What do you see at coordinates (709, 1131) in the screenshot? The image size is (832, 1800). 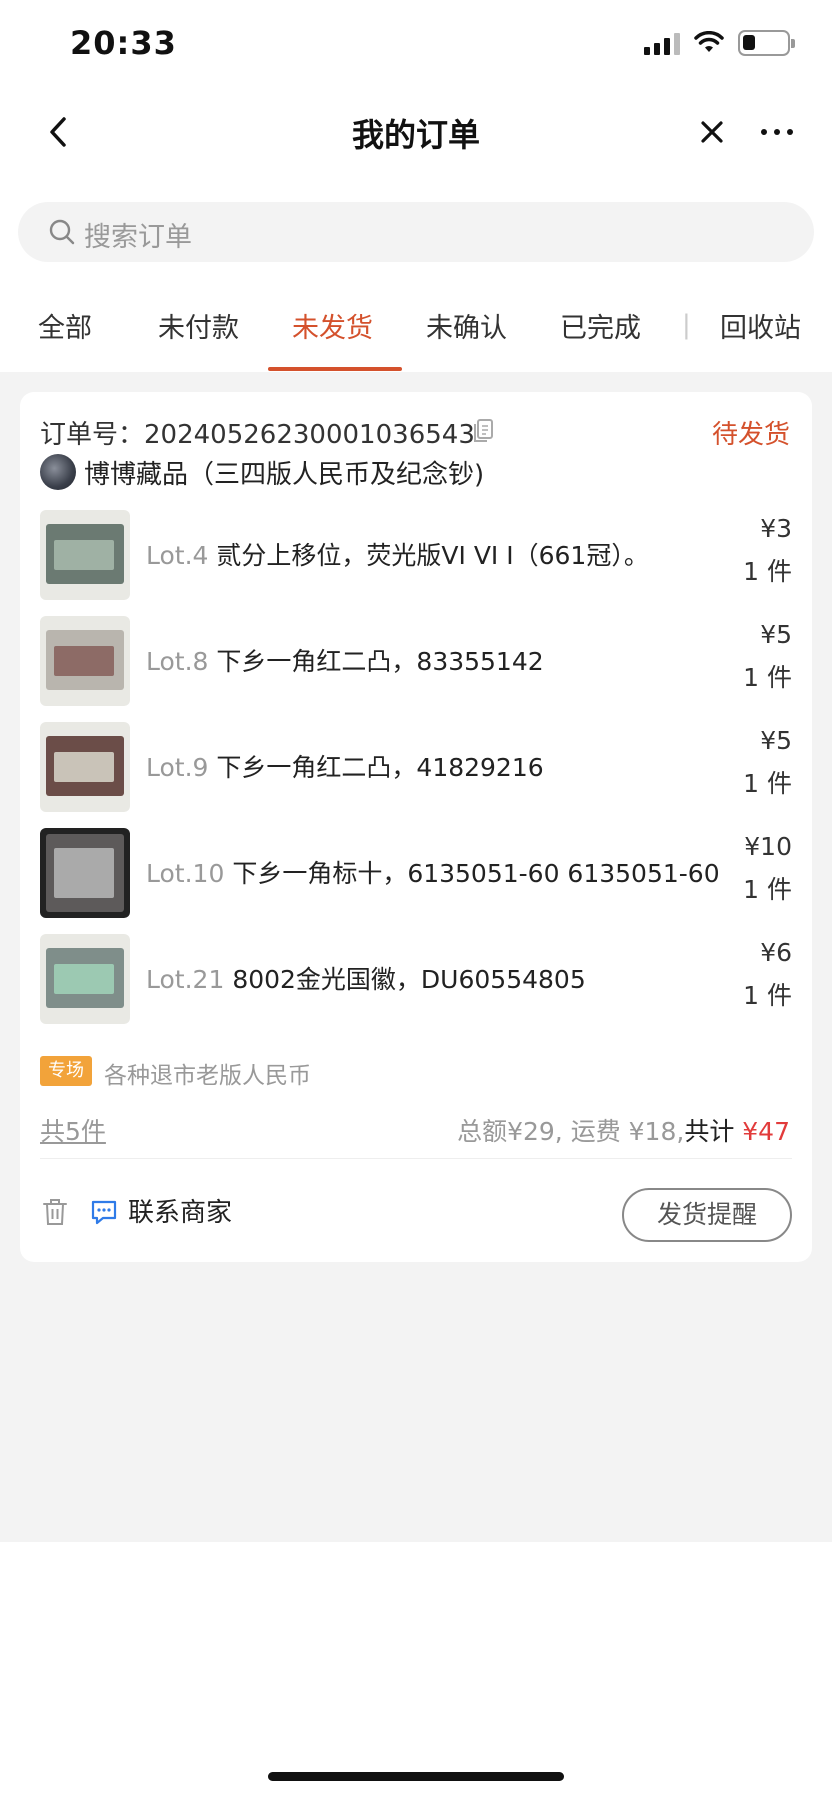 I see `total-label: 共计` at bounding box center [709, 1131].